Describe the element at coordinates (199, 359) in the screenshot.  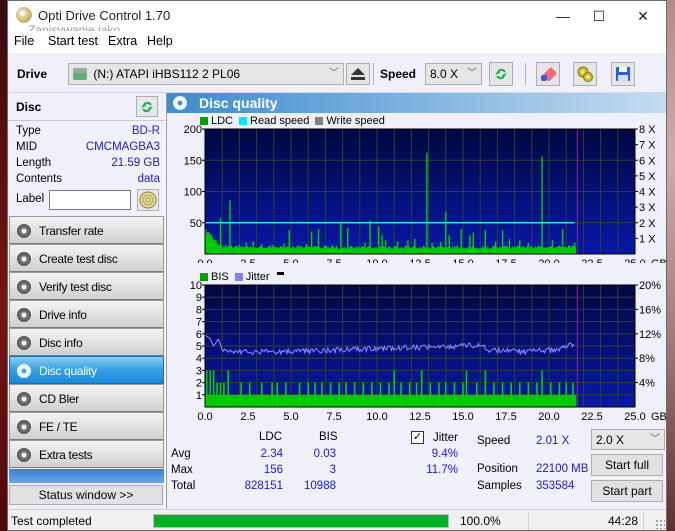
I see `y-tick-label: 4` at that location.